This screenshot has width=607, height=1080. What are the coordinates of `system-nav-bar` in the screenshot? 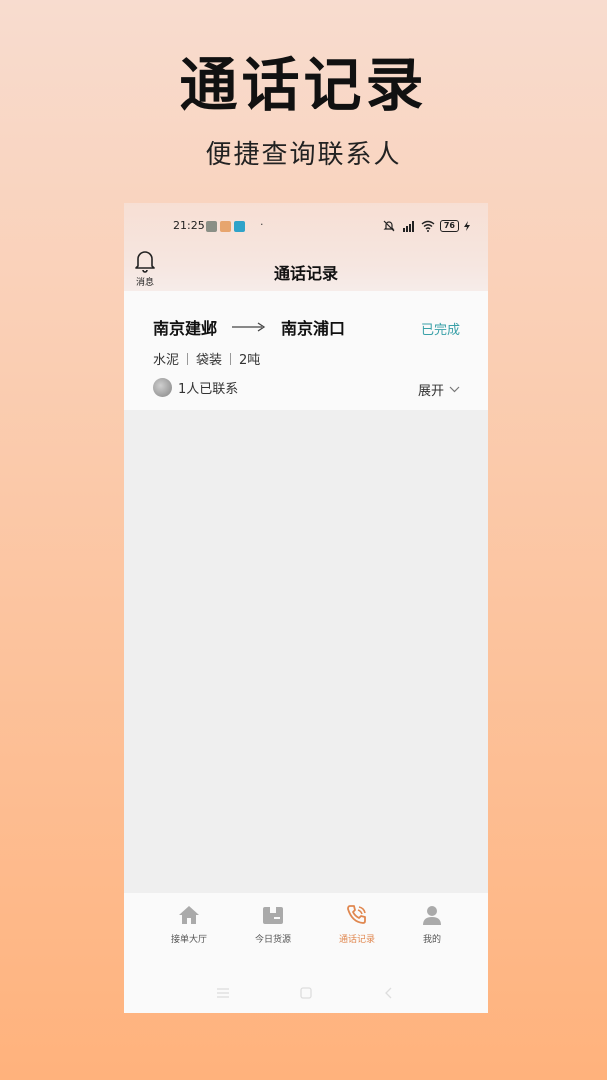 It's located at (306, 994).